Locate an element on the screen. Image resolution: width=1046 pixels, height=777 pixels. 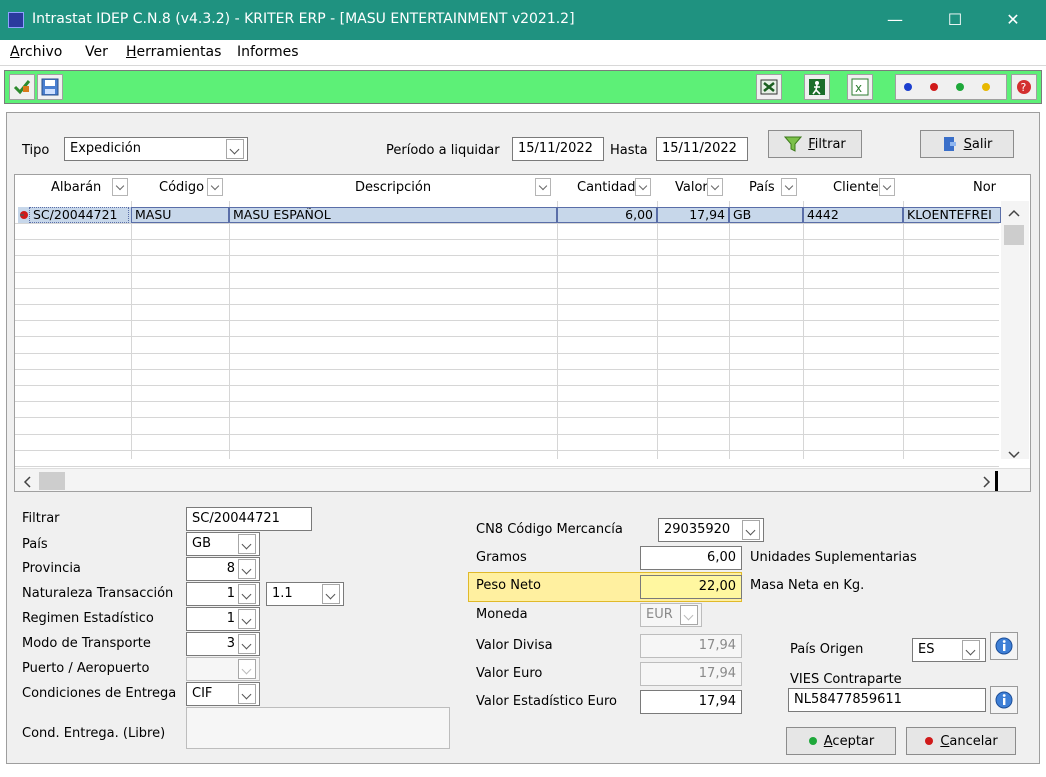
modo-transporte-dropdown-icon is located at coordinates (247, 644).